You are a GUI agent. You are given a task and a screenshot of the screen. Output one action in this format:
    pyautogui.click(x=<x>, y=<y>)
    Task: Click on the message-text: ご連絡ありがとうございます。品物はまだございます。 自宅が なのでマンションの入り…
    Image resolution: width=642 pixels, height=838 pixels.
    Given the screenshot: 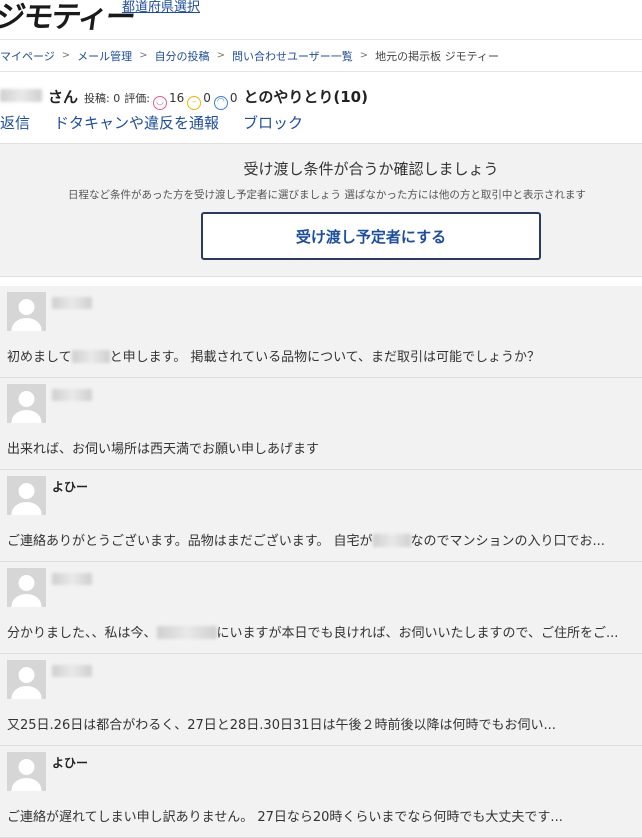 What is the action you would take?
    pyautogui.click(x=306, y=541)
    